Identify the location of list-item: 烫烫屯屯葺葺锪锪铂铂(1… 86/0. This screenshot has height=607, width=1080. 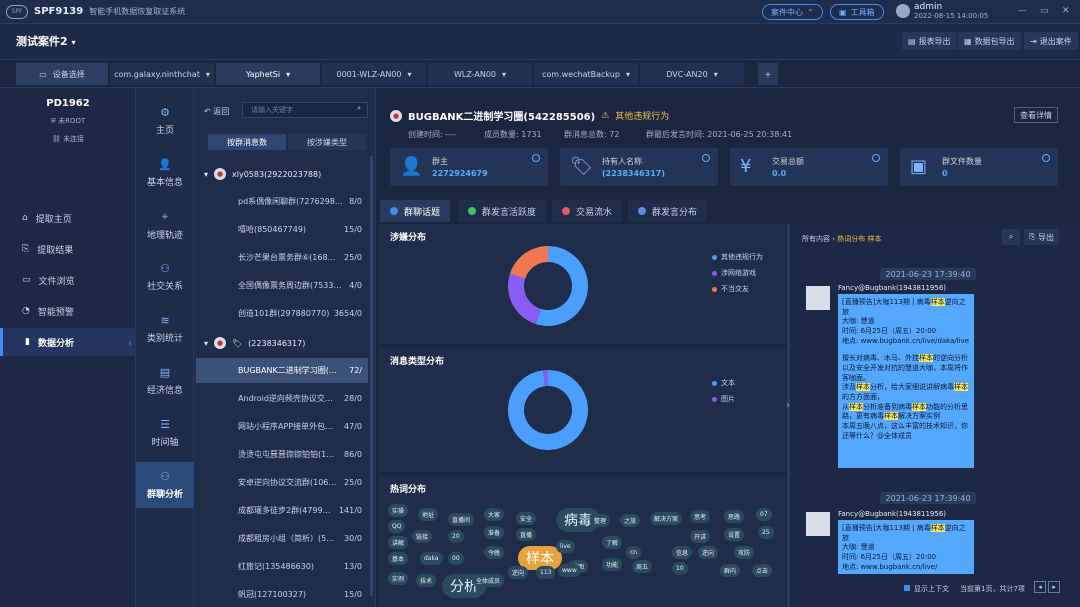
(282, 454).